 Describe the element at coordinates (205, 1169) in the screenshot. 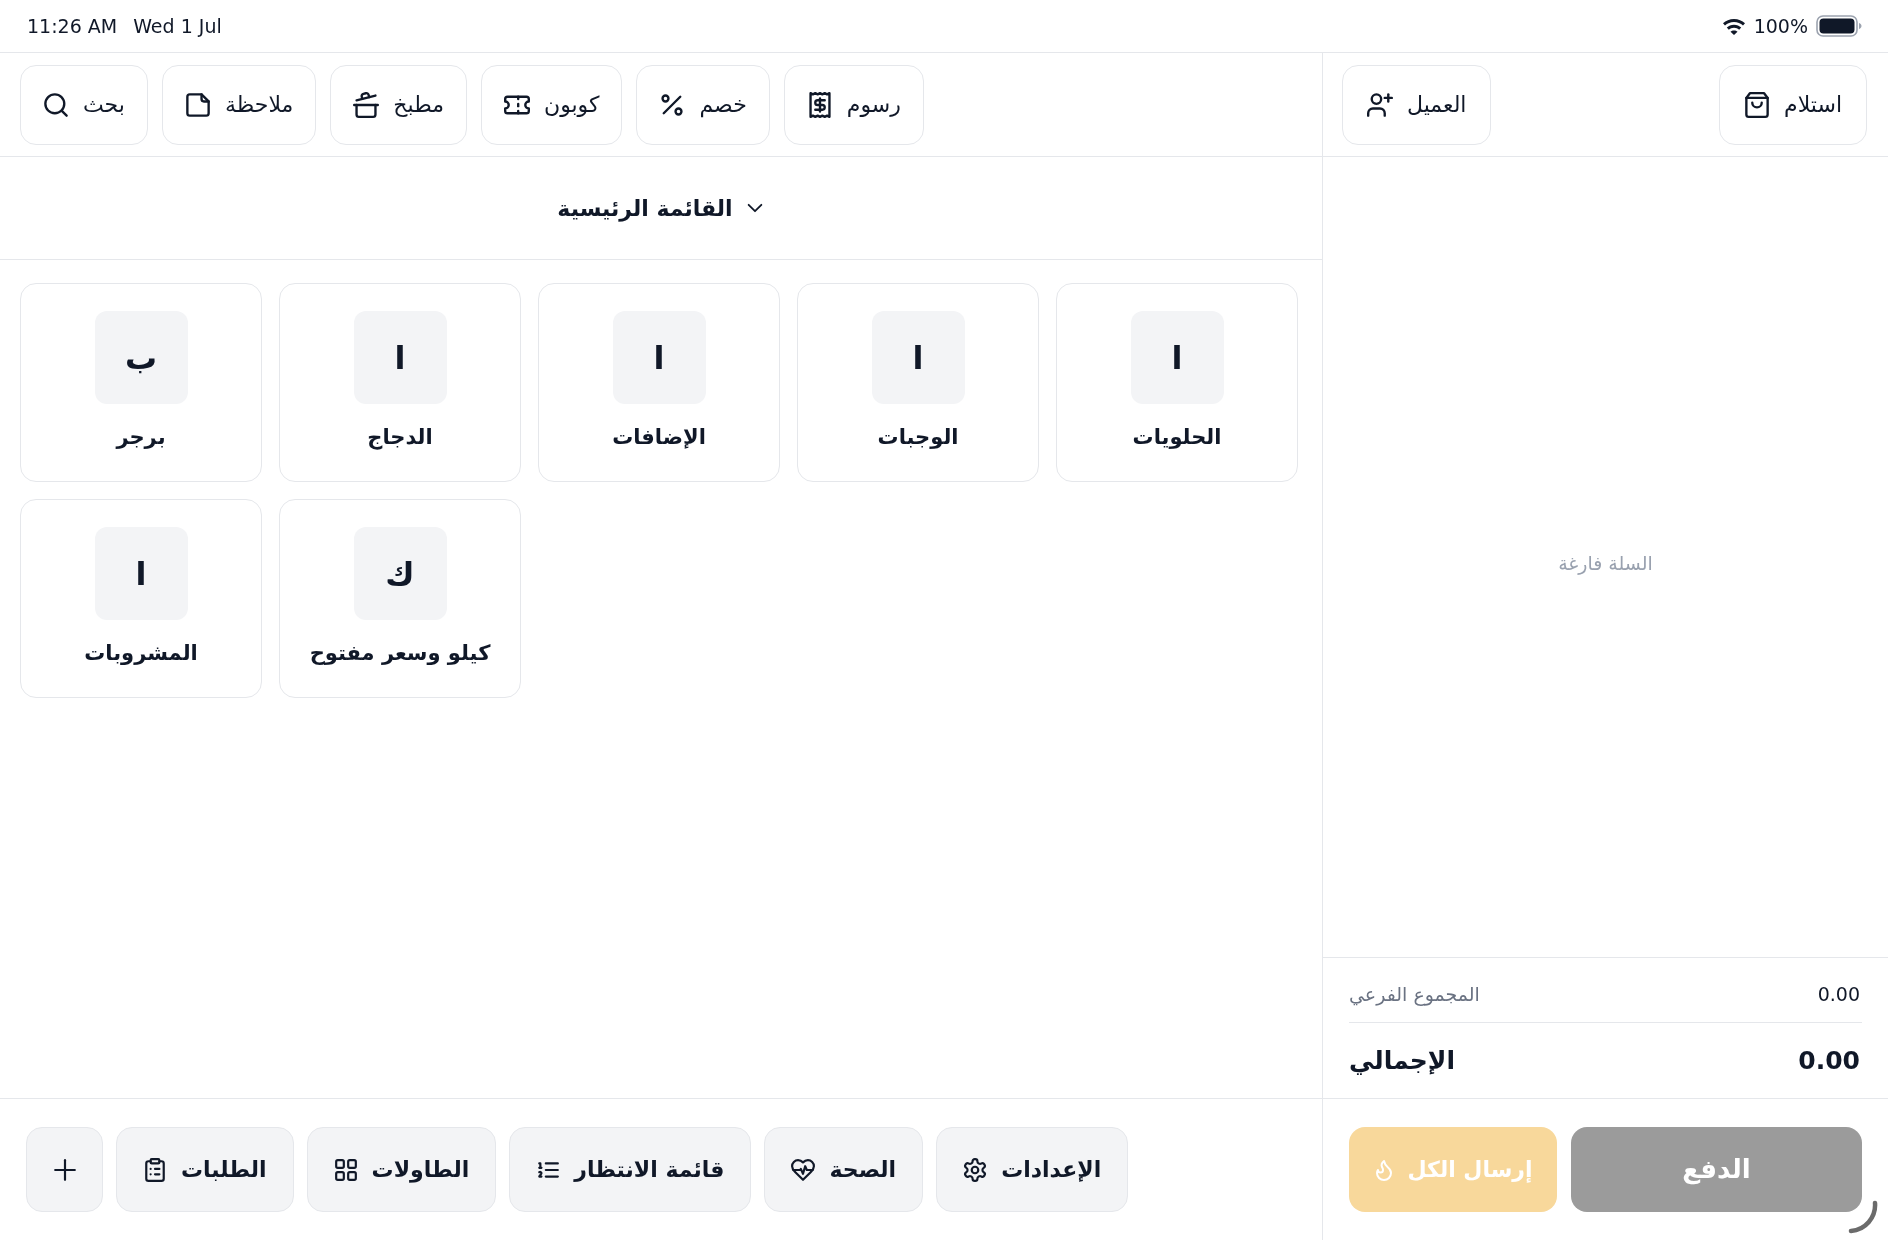

I see `orders-button: الطلبات` at that location.